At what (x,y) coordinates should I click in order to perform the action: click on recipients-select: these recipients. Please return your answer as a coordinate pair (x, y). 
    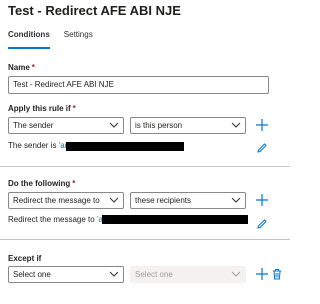
    Looking at the image, I should click on (188, 200).